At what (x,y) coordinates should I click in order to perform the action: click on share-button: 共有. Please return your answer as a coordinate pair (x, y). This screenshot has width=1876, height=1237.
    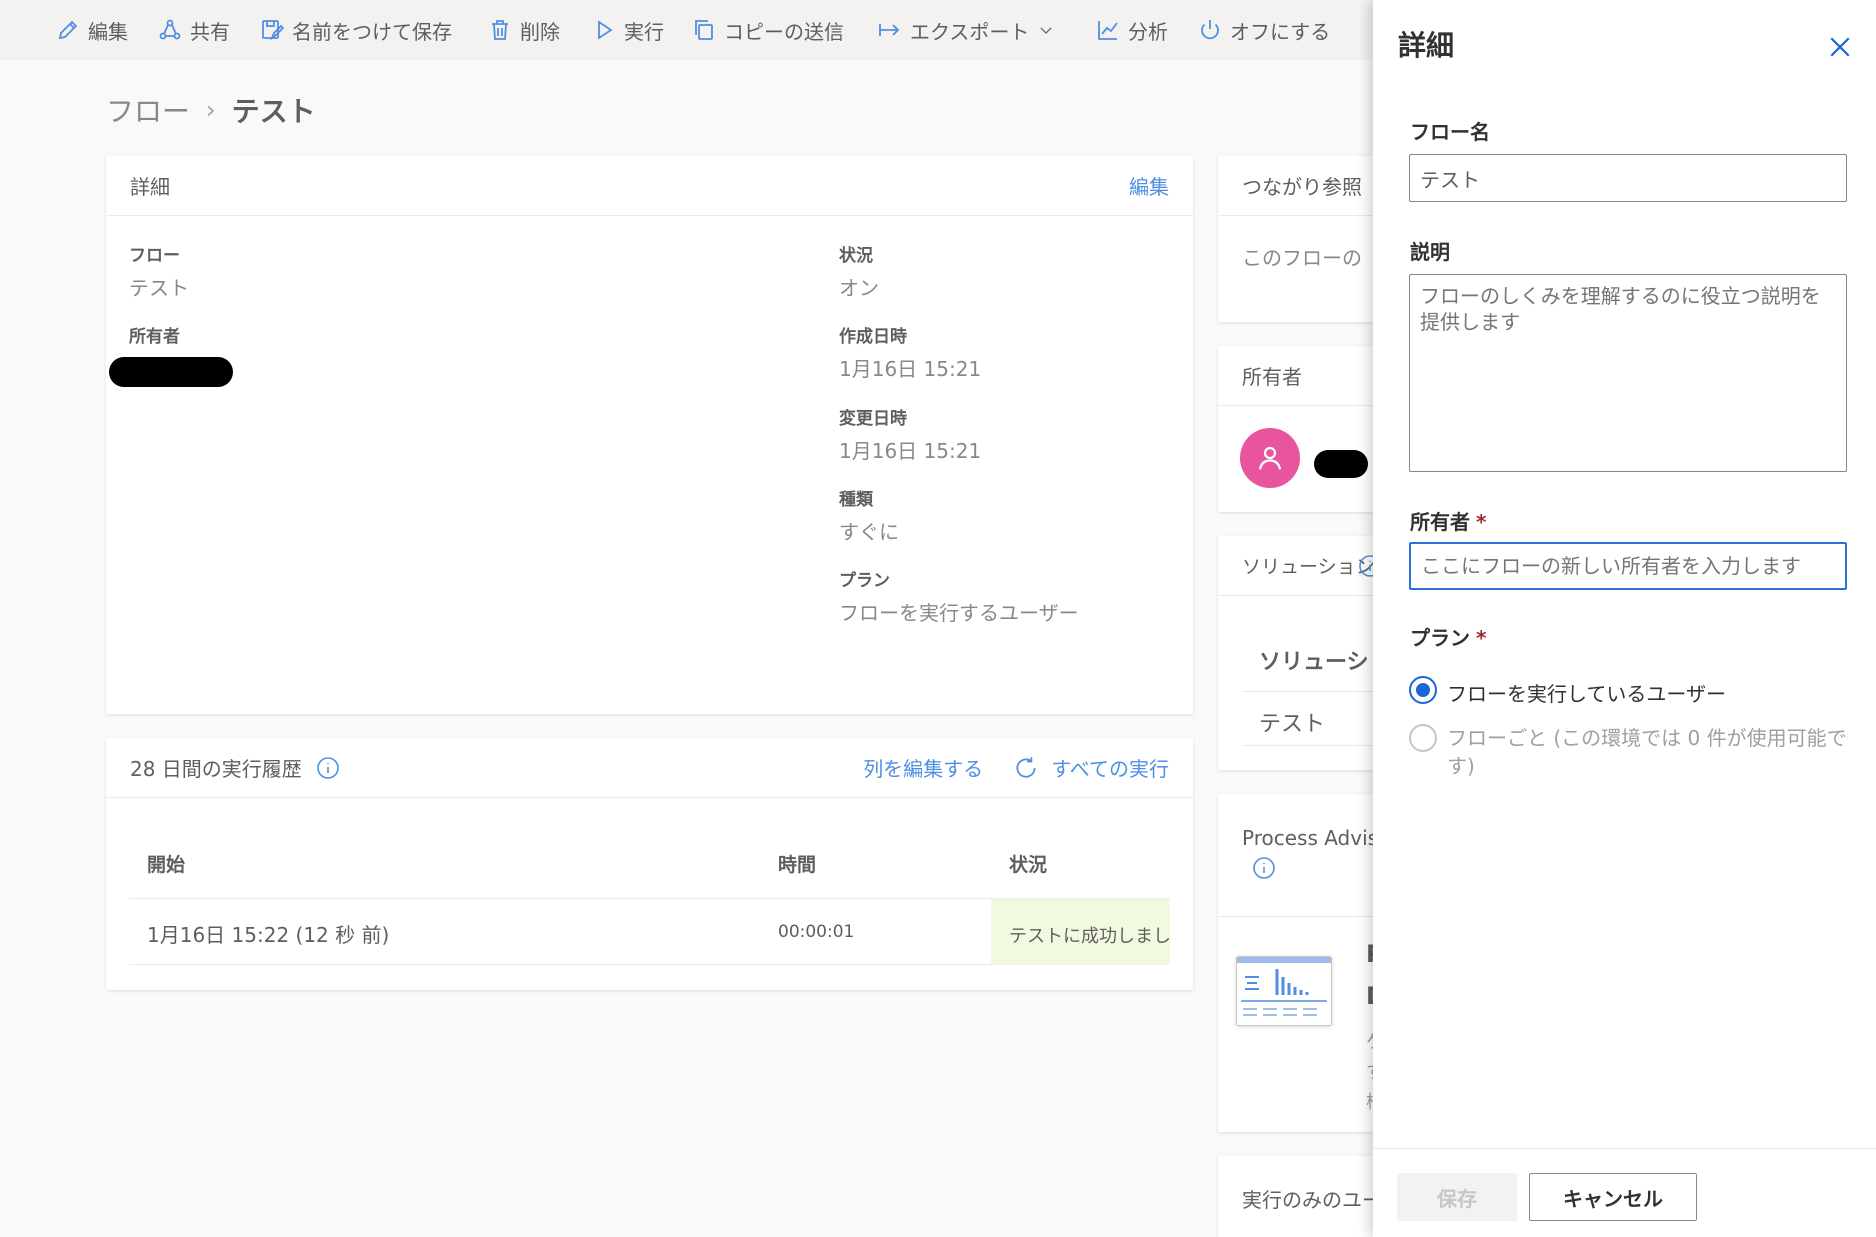
    Looking at the image, I should click on (194, 30).